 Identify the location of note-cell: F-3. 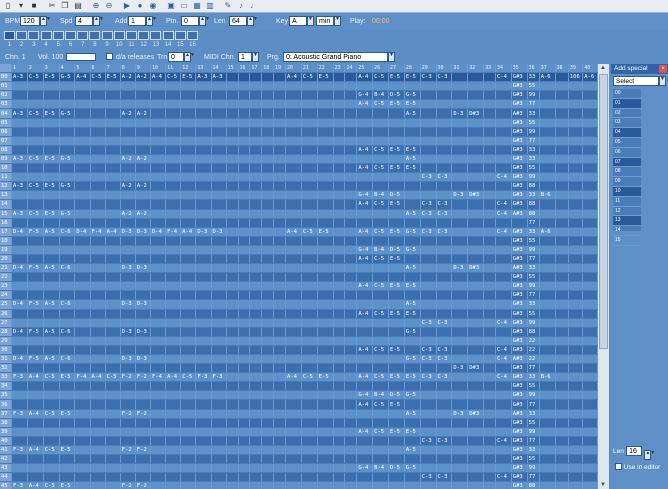
(19, 450).